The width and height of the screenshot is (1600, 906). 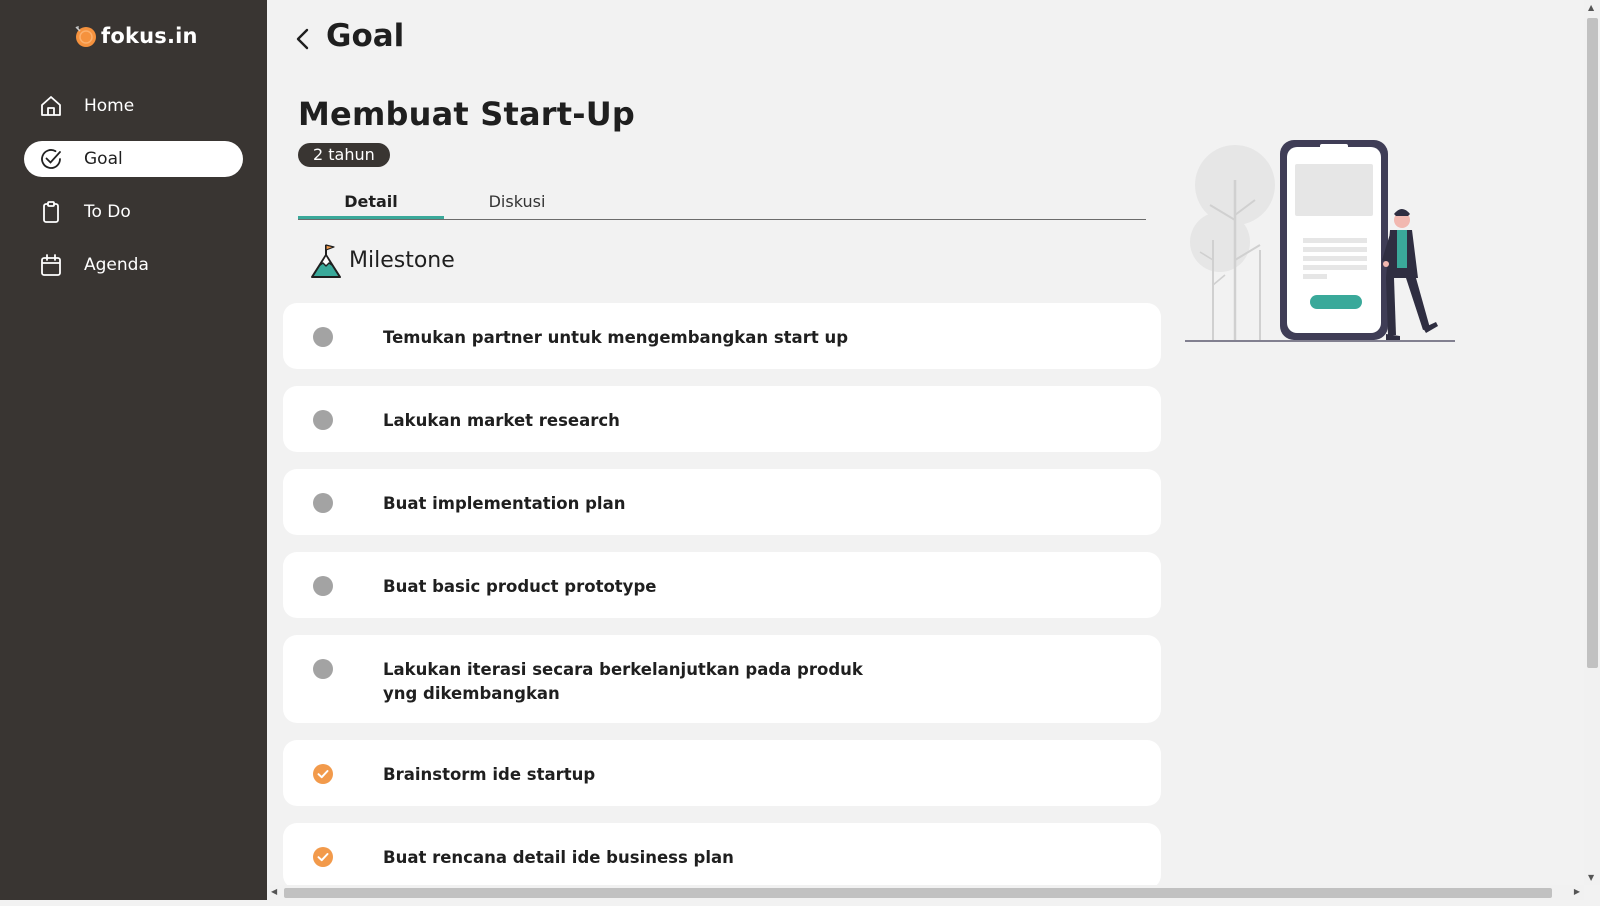 What do you see at coordinates (501, 420) in the screenshot?
I see `milestone-text: Lakukan market research` at bounding box center [501, 420].